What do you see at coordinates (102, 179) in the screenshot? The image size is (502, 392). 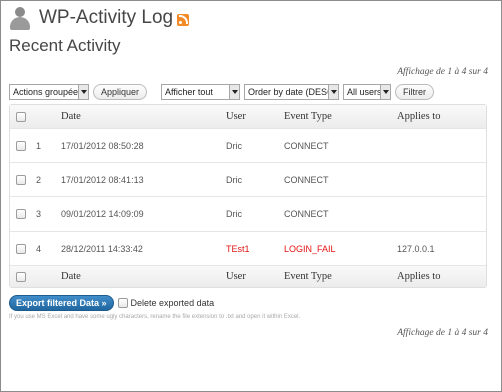 I see `row-date: 17/01/2012 08:41:13` at bounding box center [102, 179].